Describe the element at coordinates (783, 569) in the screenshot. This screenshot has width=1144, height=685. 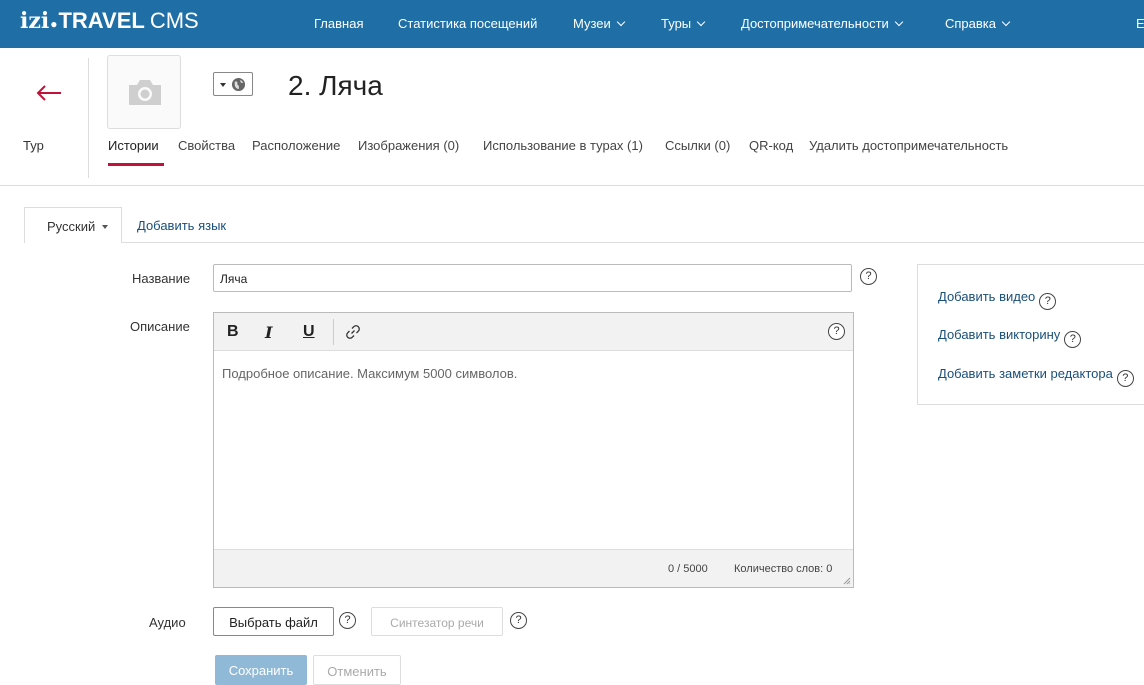
I see `word-counter: Количество слов: 0` at that location.